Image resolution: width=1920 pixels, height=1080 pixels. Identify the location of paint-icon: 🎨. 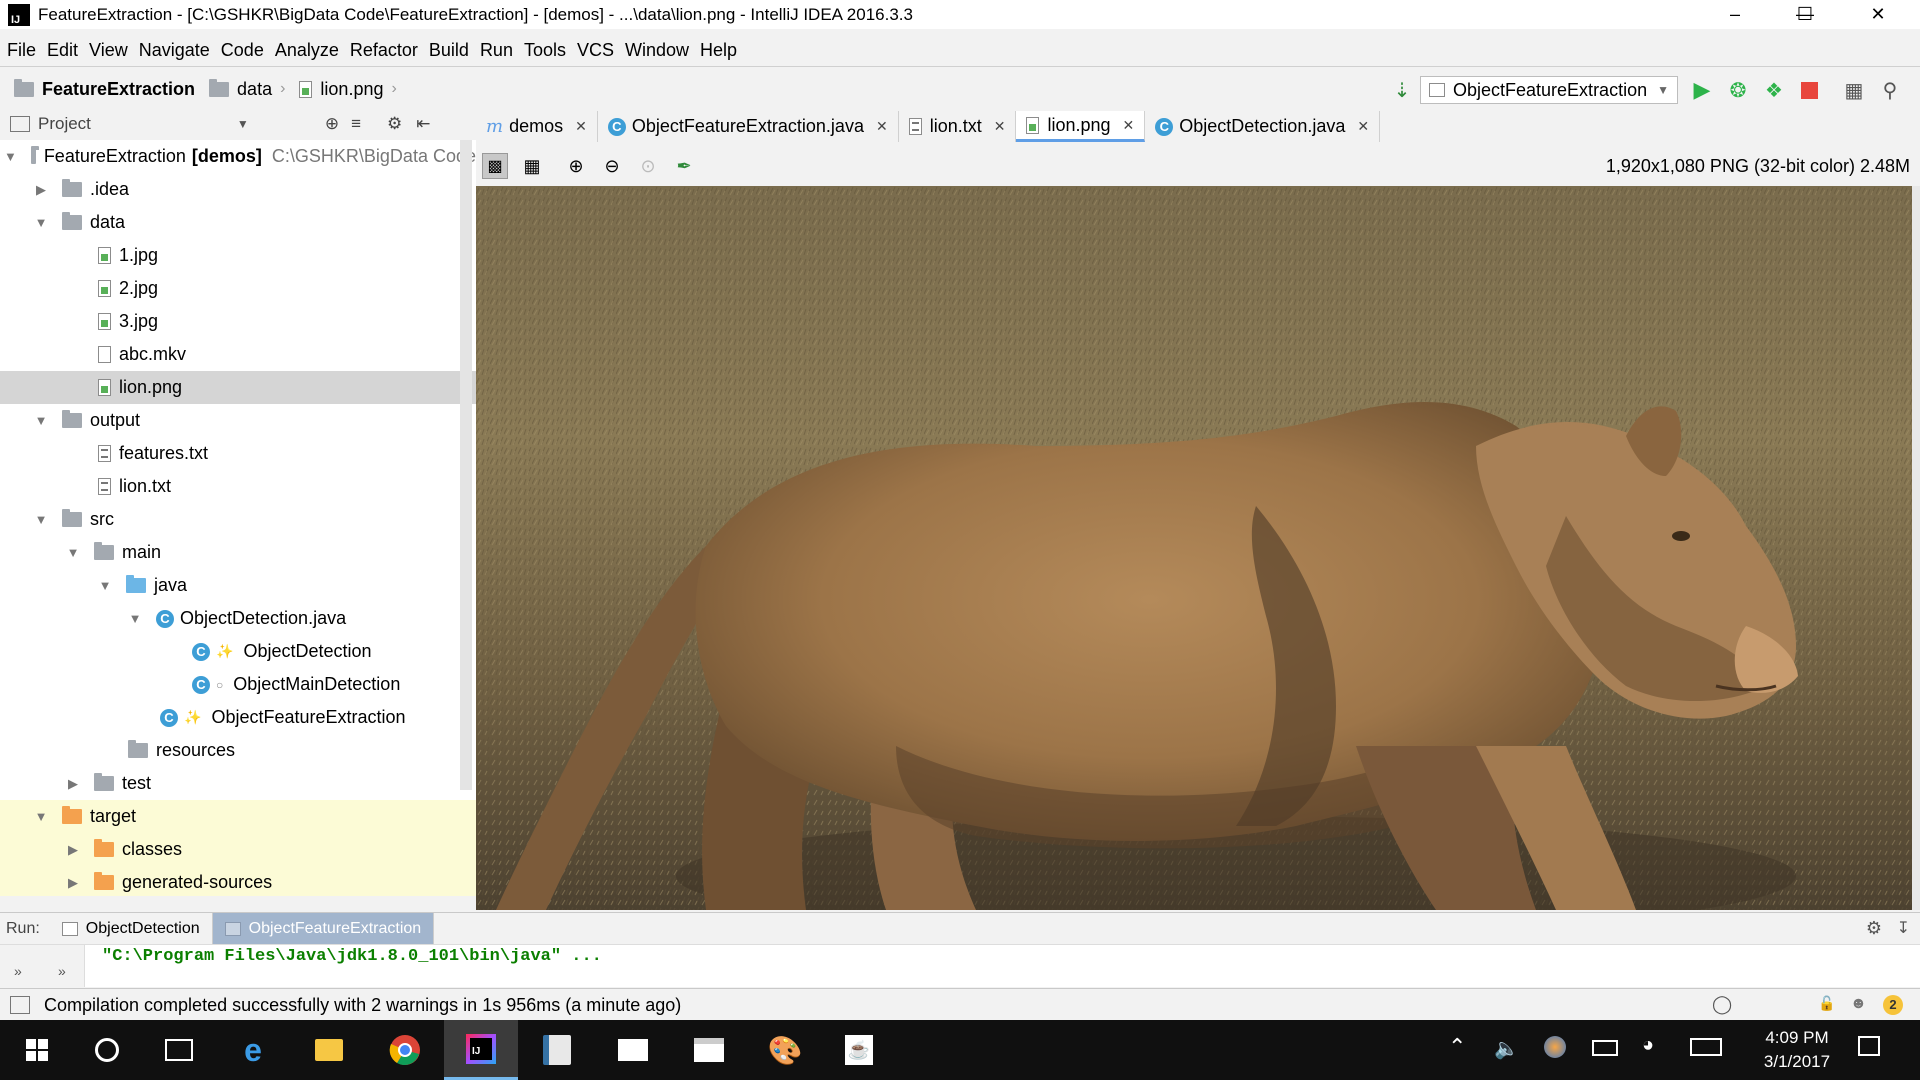
(785, 1050).